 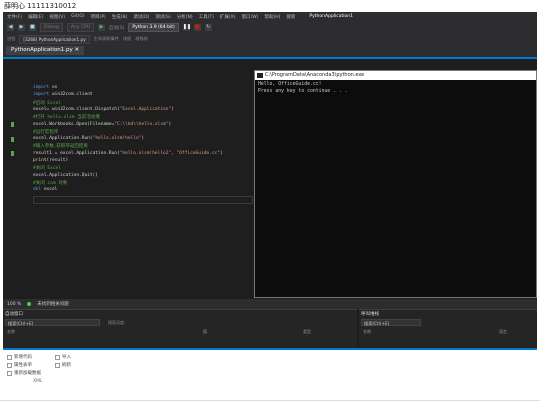 I want to click on lifecycle-events: 生命周期事件, so click(x=106, y=39).